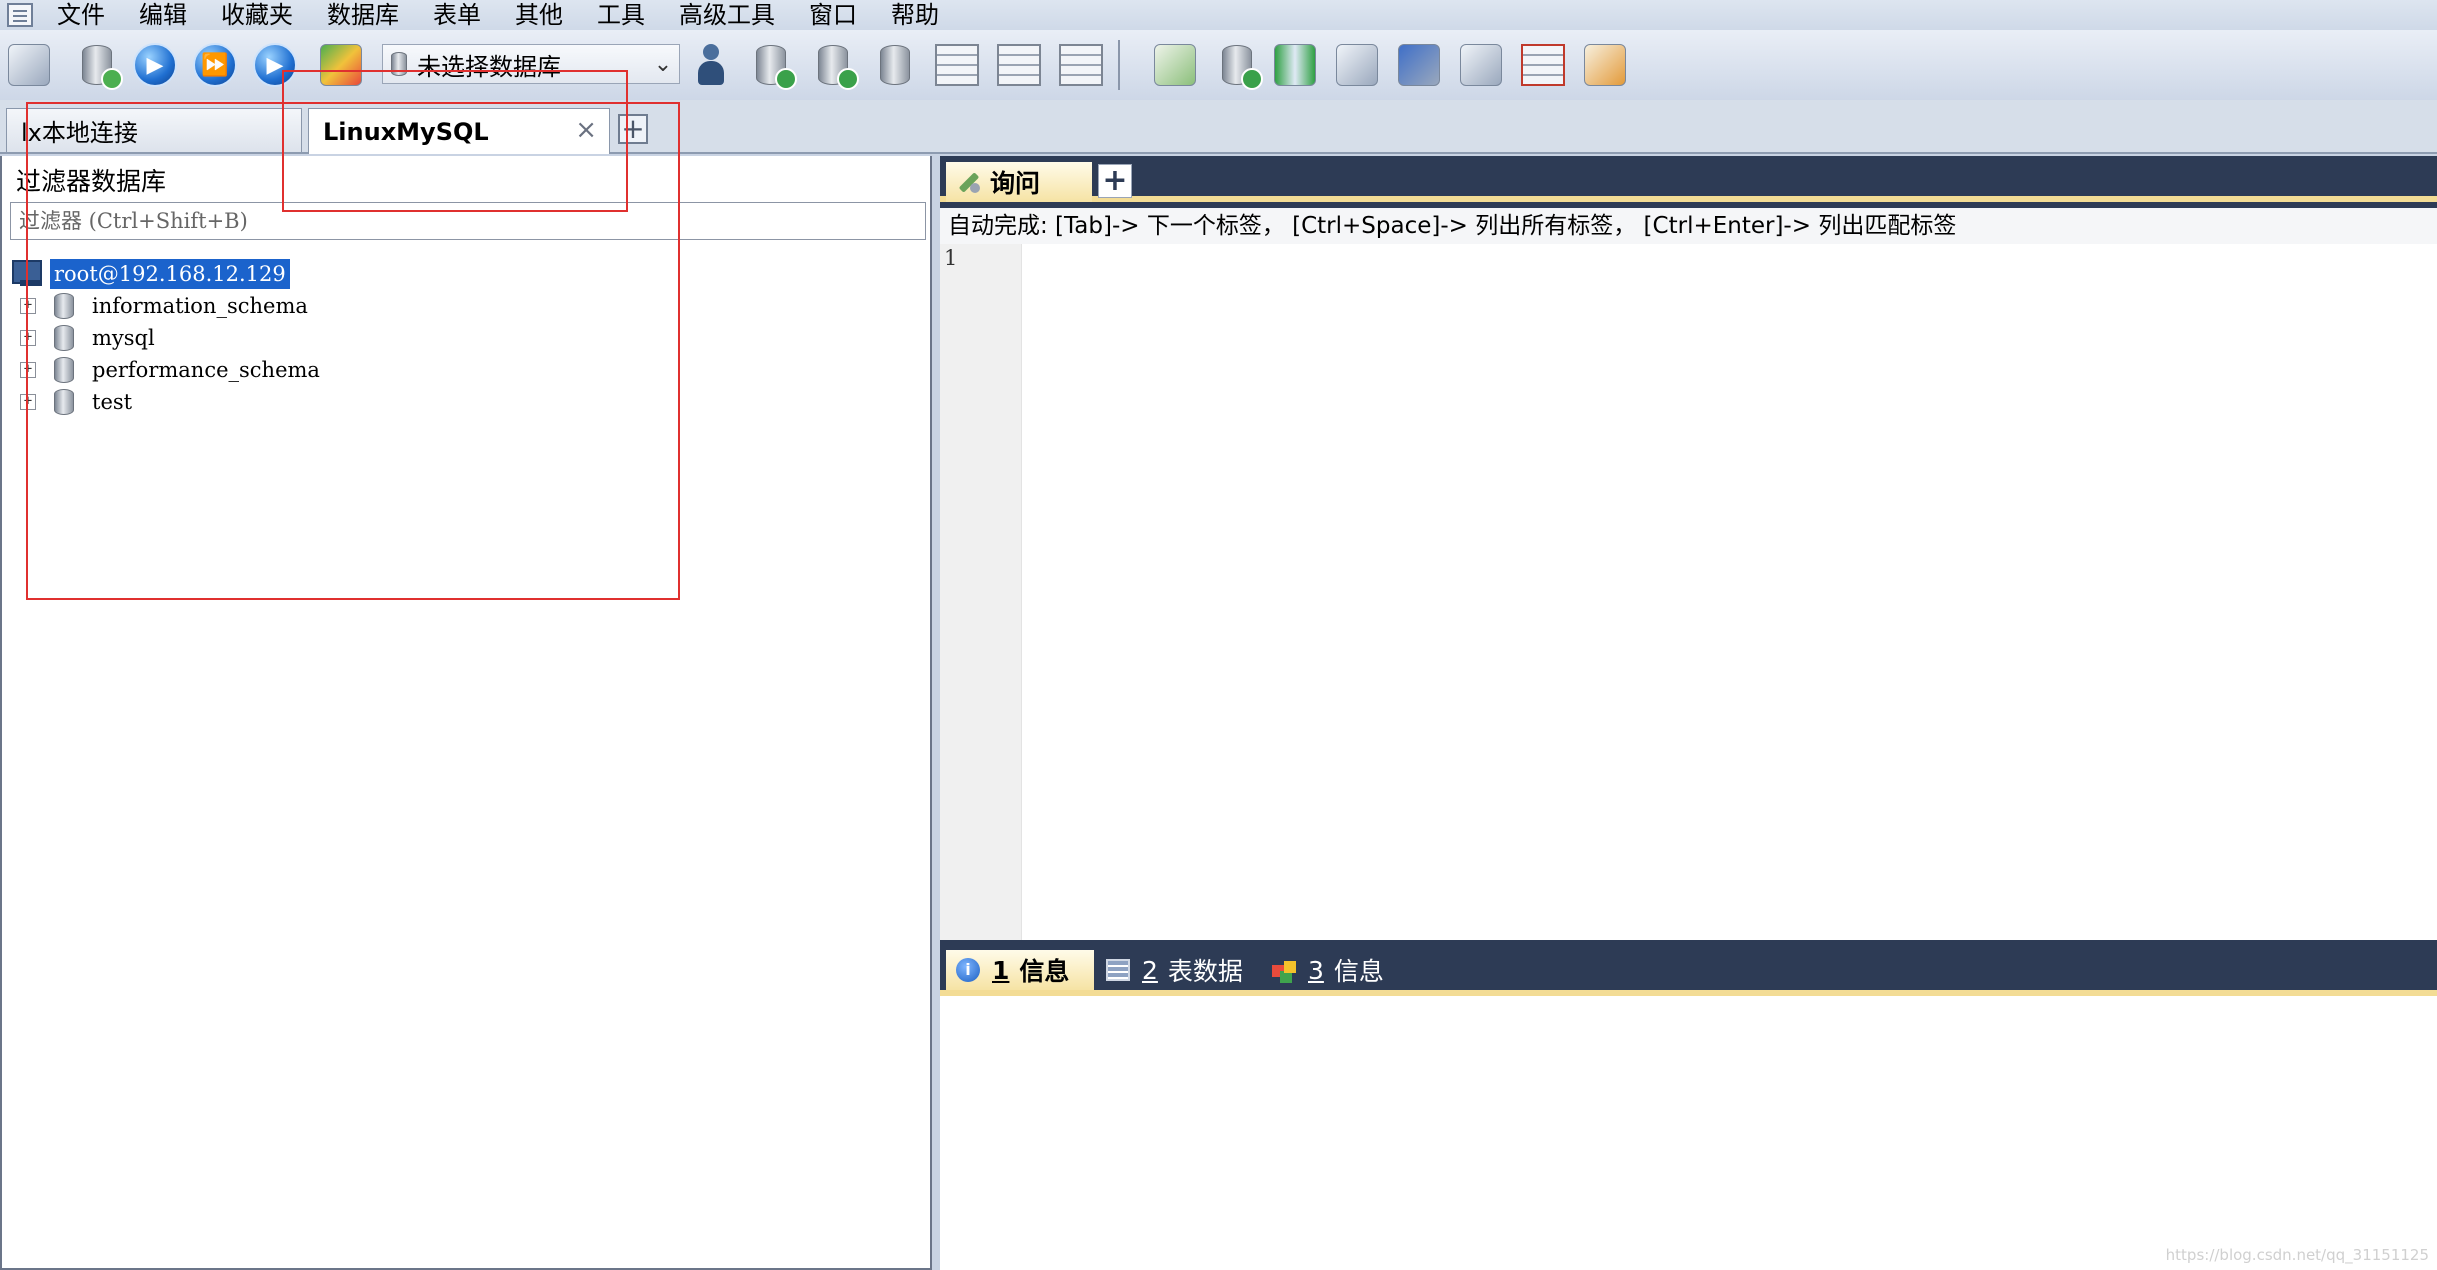  I want to click on new-connection-button, so click(29, 65).